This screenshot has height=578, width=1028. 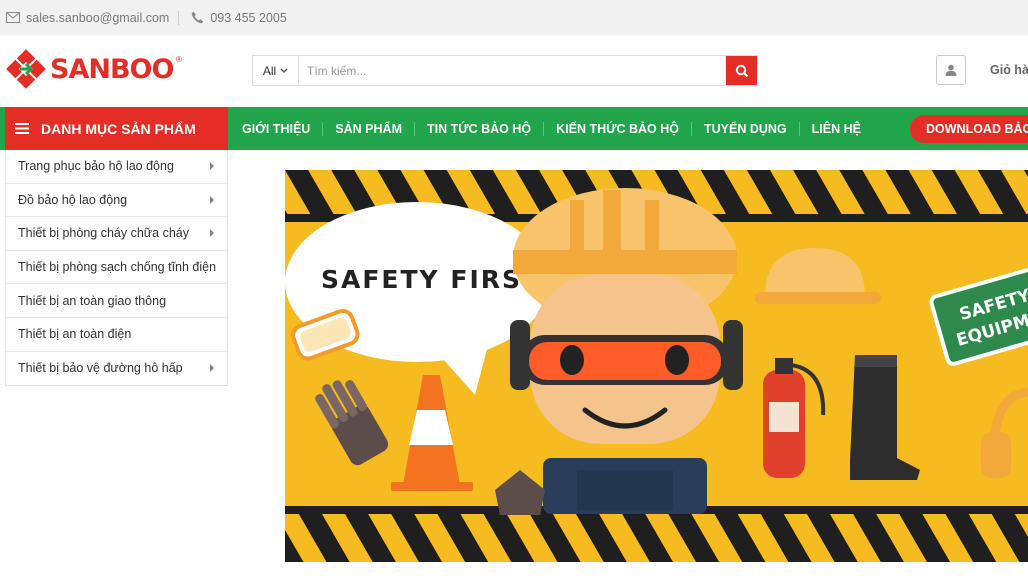 What do you see at coordinates (969, 129) in the screenshot?
I see `download-button: DOWNLOAD BẢO` at bounding box center [969, 129].